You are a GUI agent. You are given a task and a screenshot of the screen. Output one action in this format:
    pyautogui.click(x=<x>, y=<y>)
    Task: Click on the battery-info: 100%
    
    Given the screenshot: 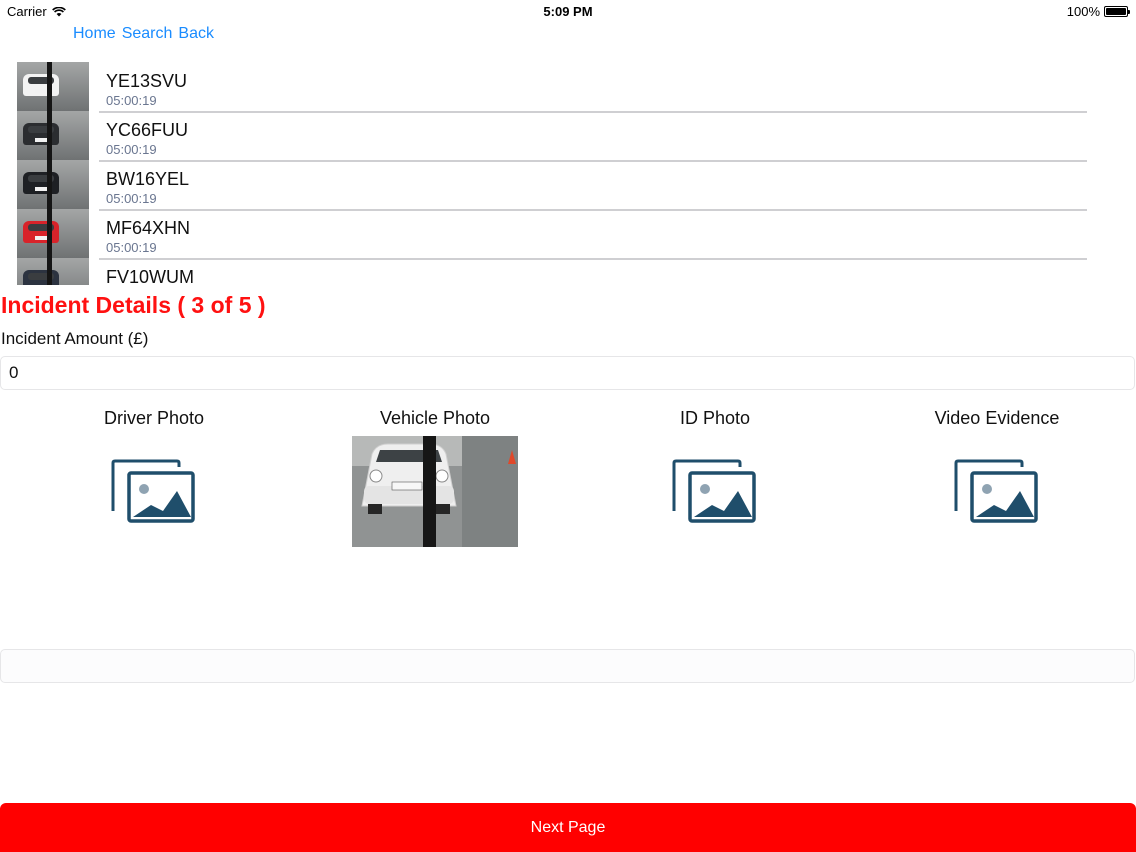 What is the action you would take?
    pyautogui.click(x=1098, y=11)
    